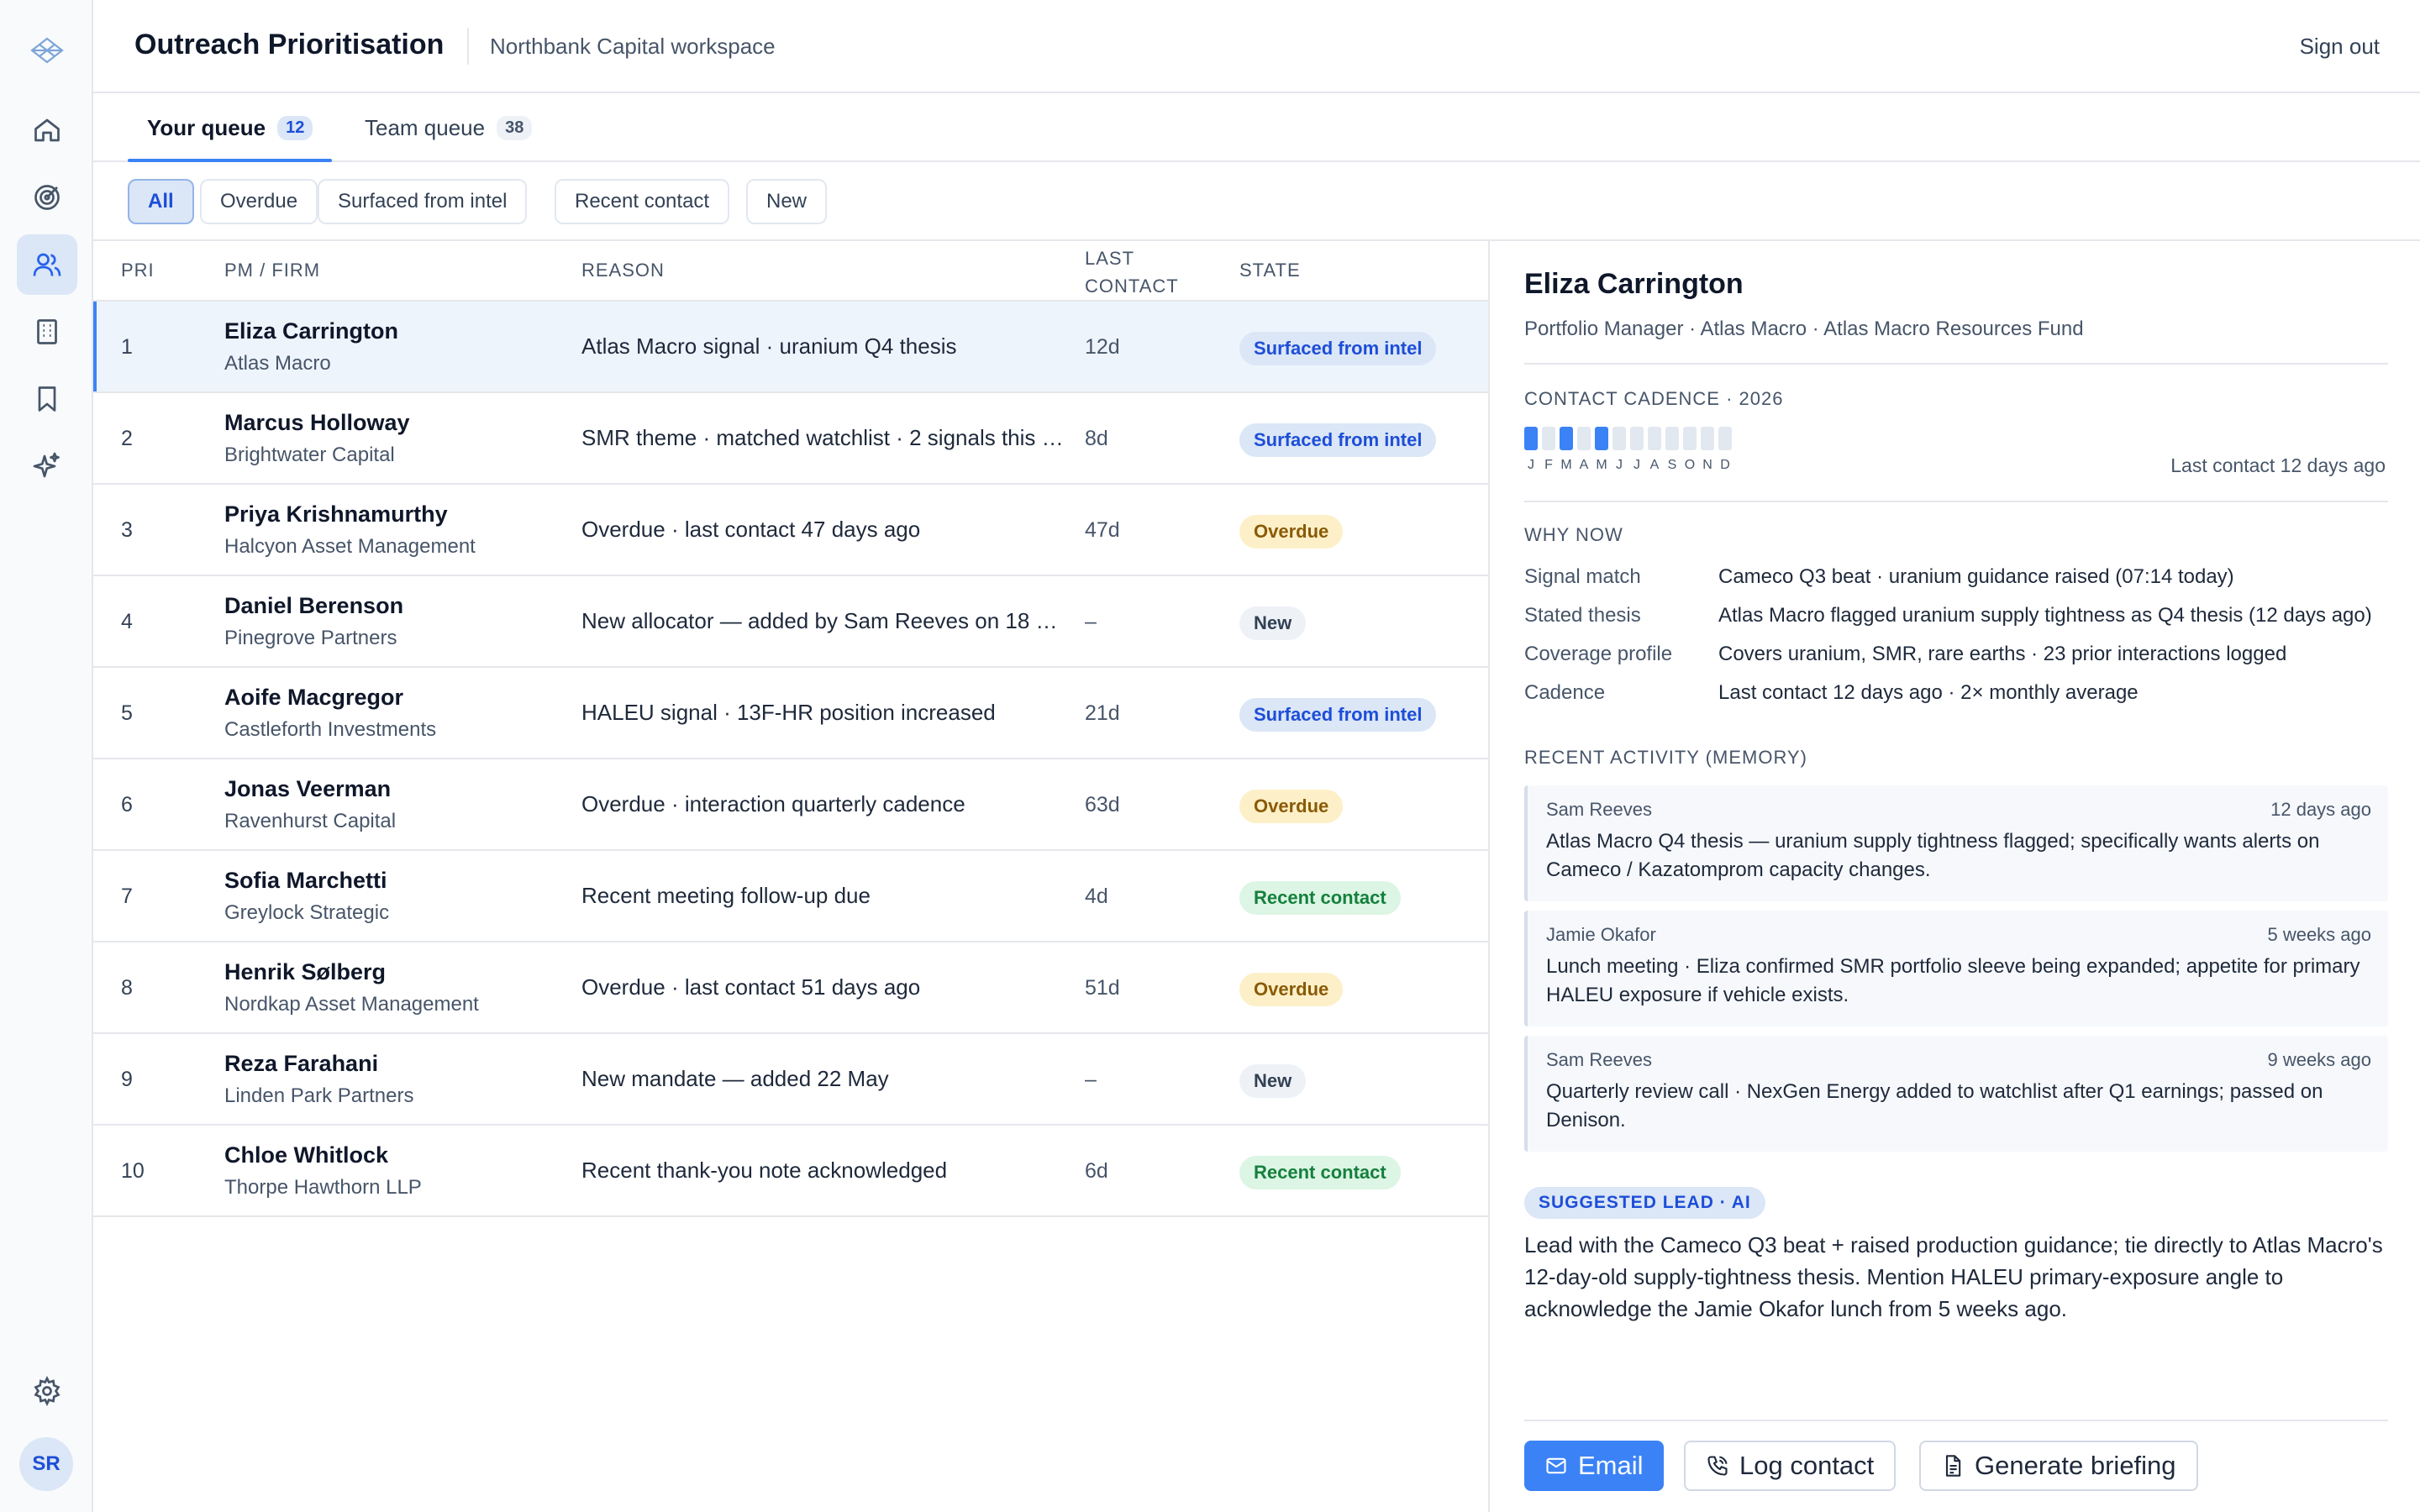 The width and height of the screenshot is (2420, 1512). I want to click on nav-settings, so click(47, 1391).